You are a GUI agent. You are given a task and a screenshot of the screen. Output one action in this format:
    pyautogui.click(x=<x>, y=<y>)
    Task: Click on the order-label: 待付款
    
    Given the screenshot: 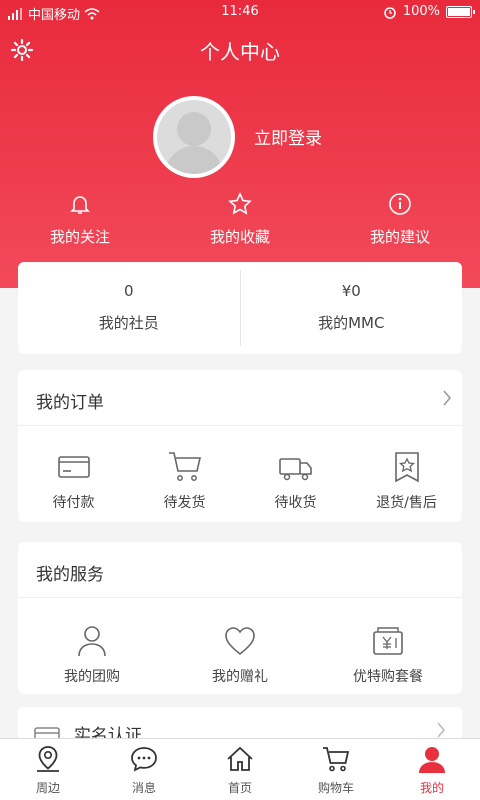 What is the action you would take?
    pyautogui.click(x=73, y=503)
    